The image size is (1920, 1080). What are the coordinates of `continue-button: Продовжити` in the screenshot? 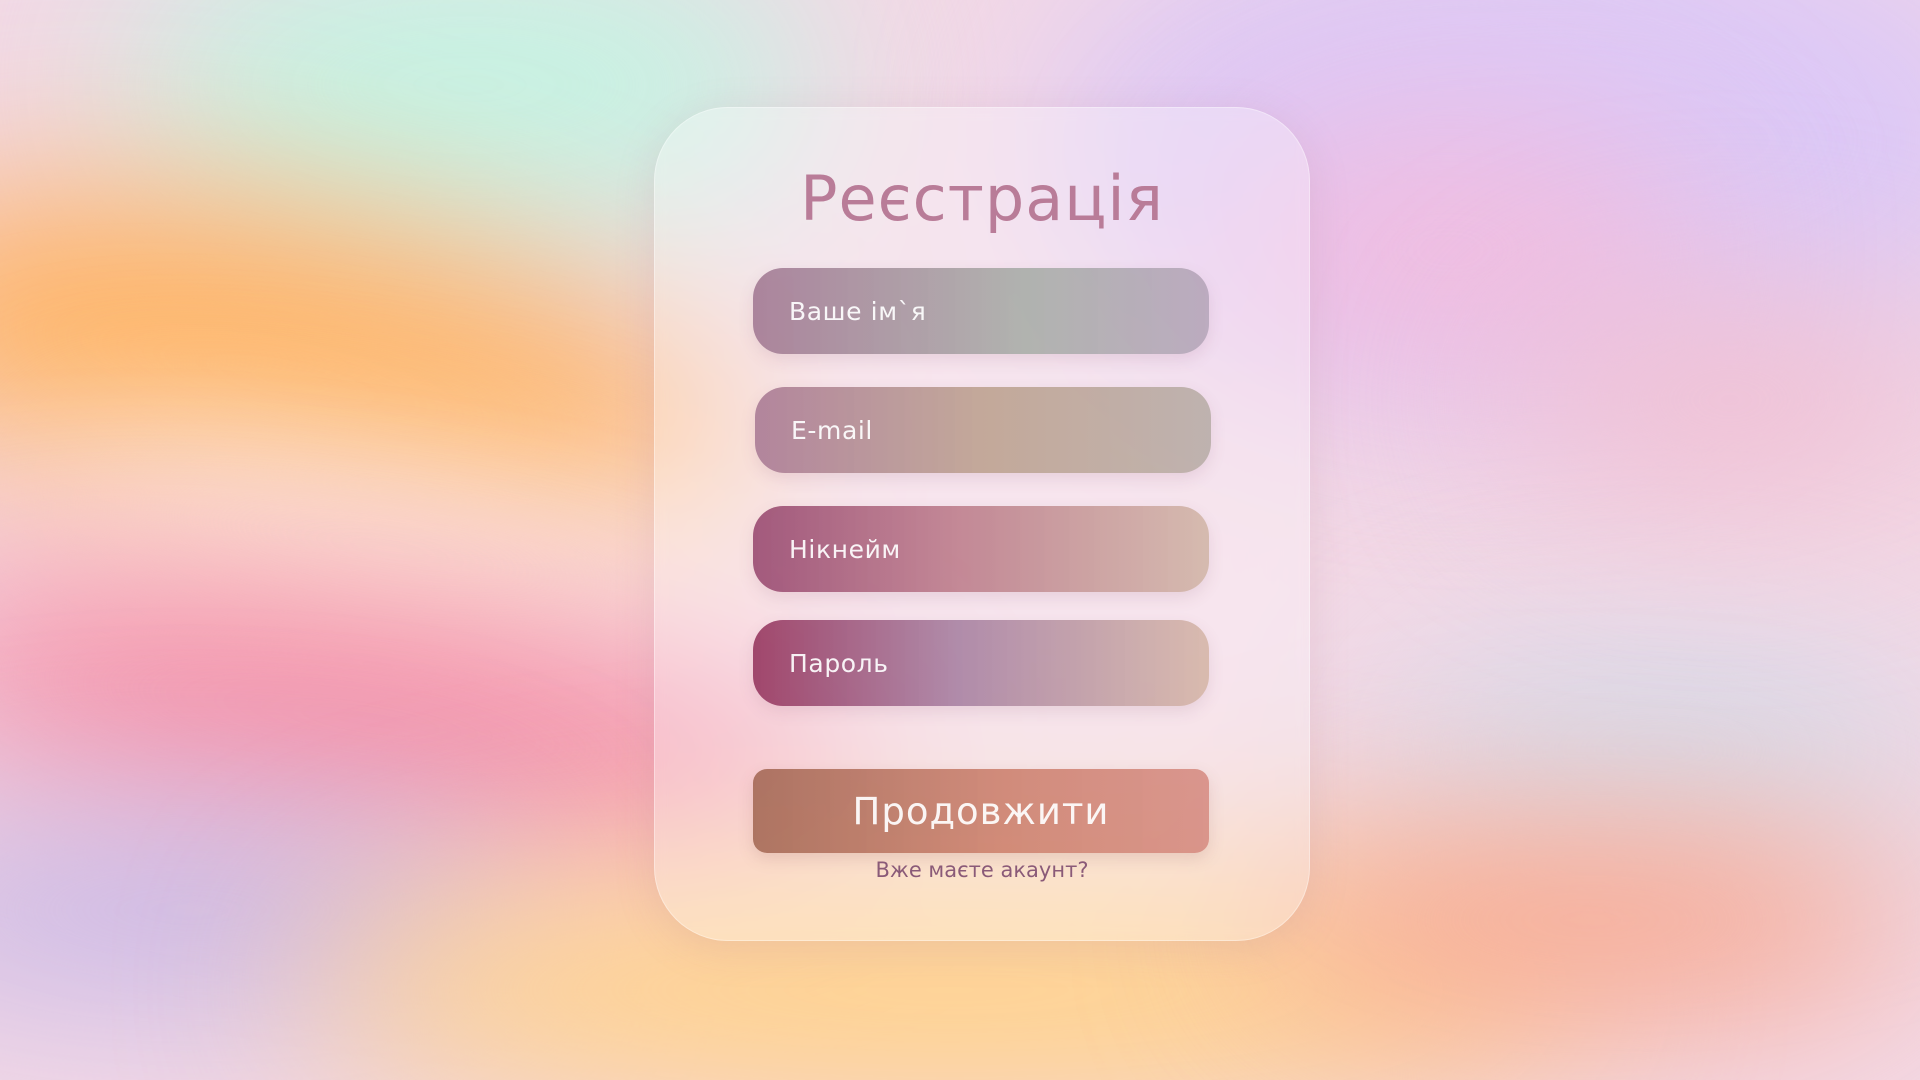 It's located at (981, 811).